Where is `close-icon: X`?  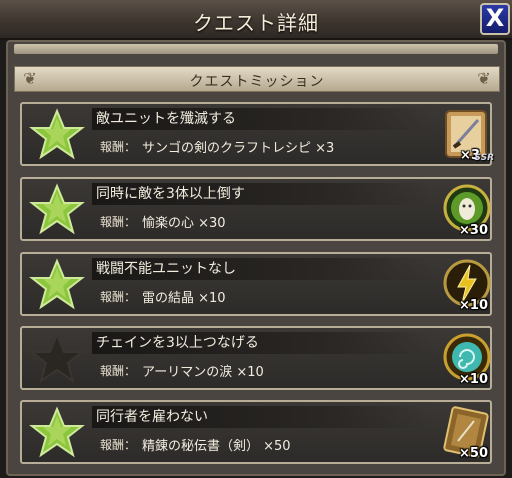
close-icon: X is located at coordinates (495, 18).